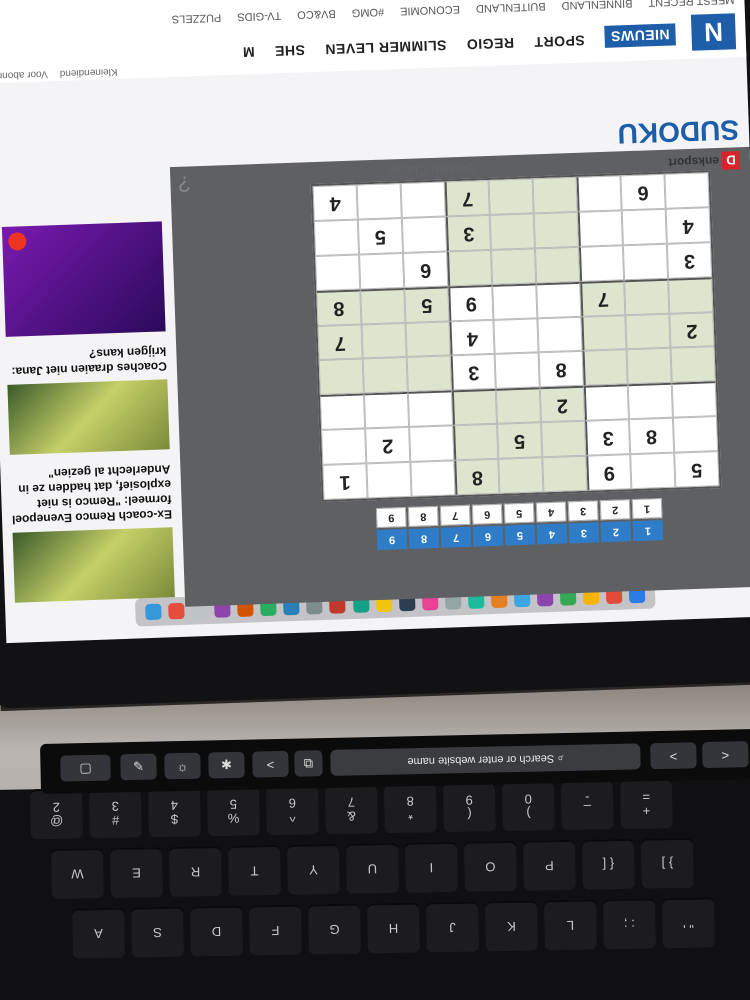 The width and height of the screenshot is (750, 1000). I want to click on sudoku-cell: 6, so click(426, 269).